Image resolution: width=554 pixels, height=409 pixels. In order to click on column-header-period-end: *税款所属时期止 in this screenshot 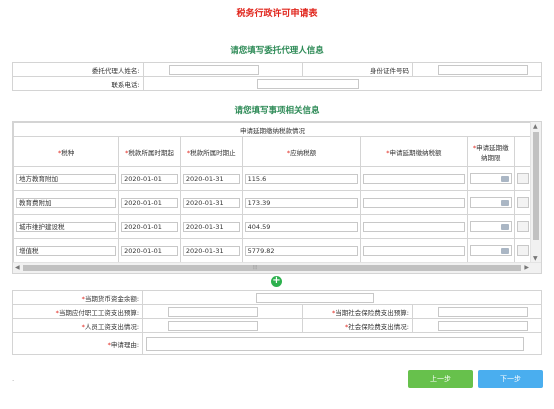, I will do `click(211, 151)`.